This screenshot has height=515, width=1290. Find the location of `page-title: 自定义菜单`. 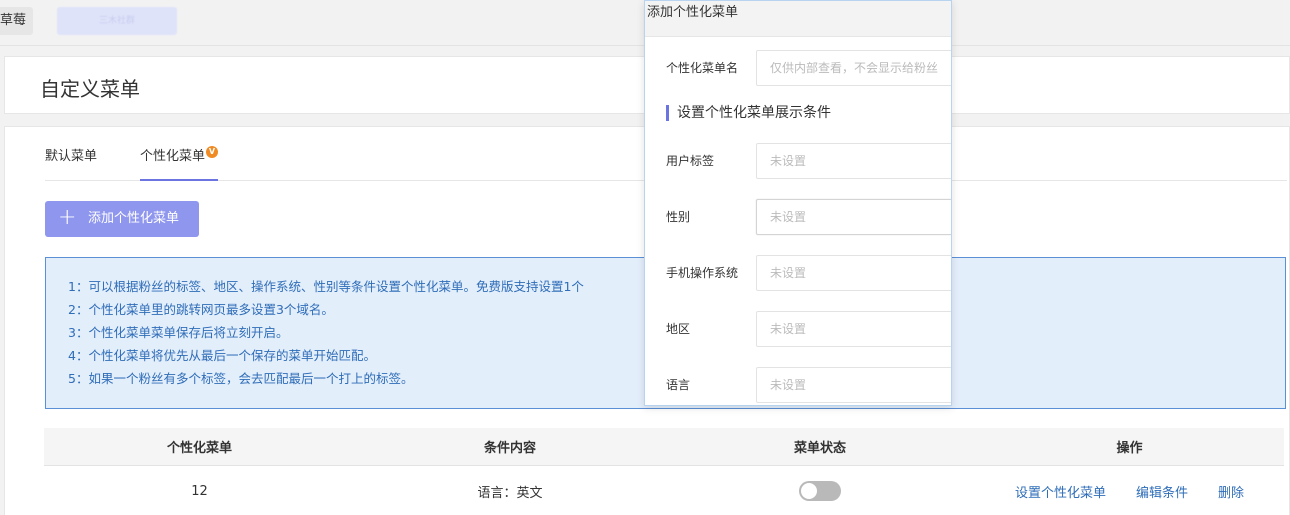

page-title: 自定义菜单 is located at coordinates (90, 89).